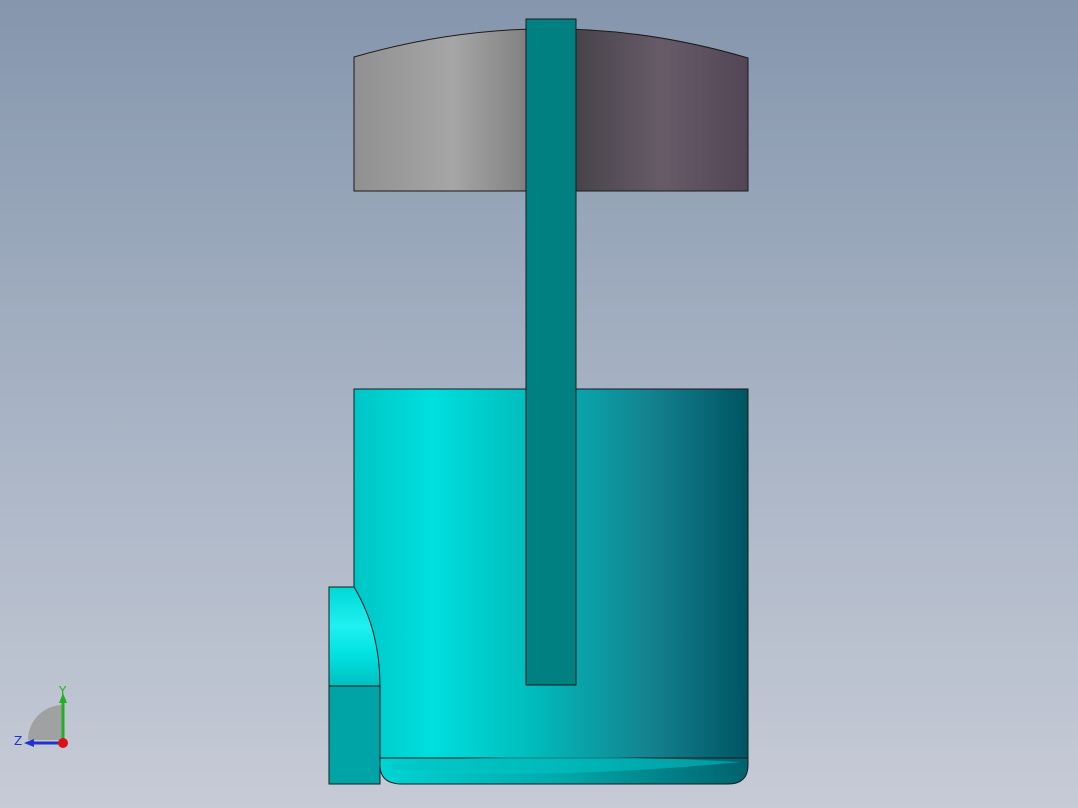 This screenshot has width=1078, height=808. I want to click on z-axis-label: Z, so click(18, 741).